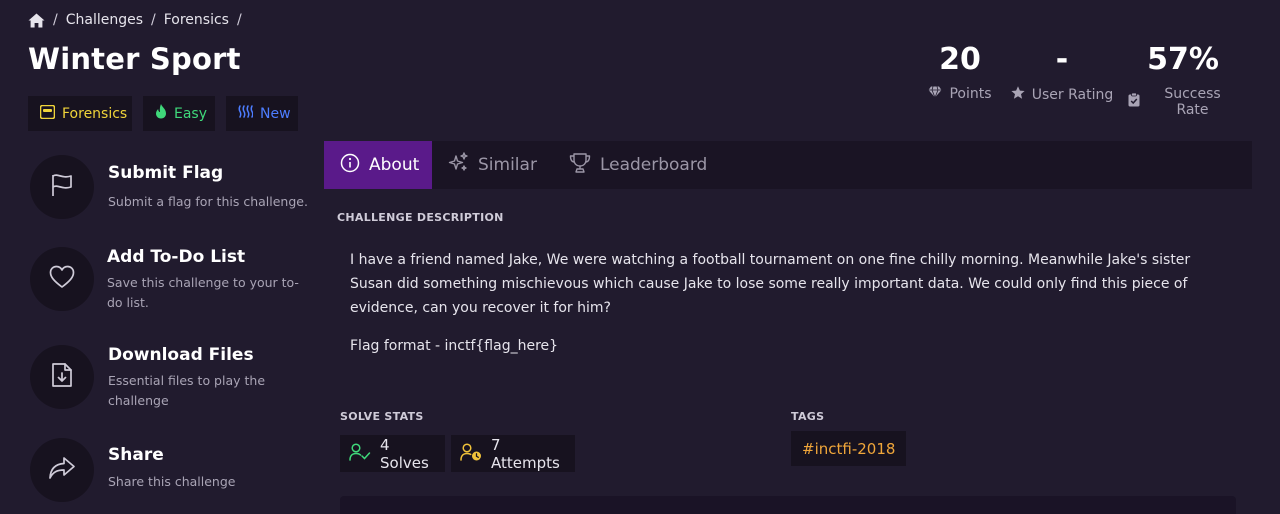 This screenshot has height=514, width=1280. Describe the element at coordinates (172, 481) in the screenshot. I see `action-description: Share this challenge` at that location.